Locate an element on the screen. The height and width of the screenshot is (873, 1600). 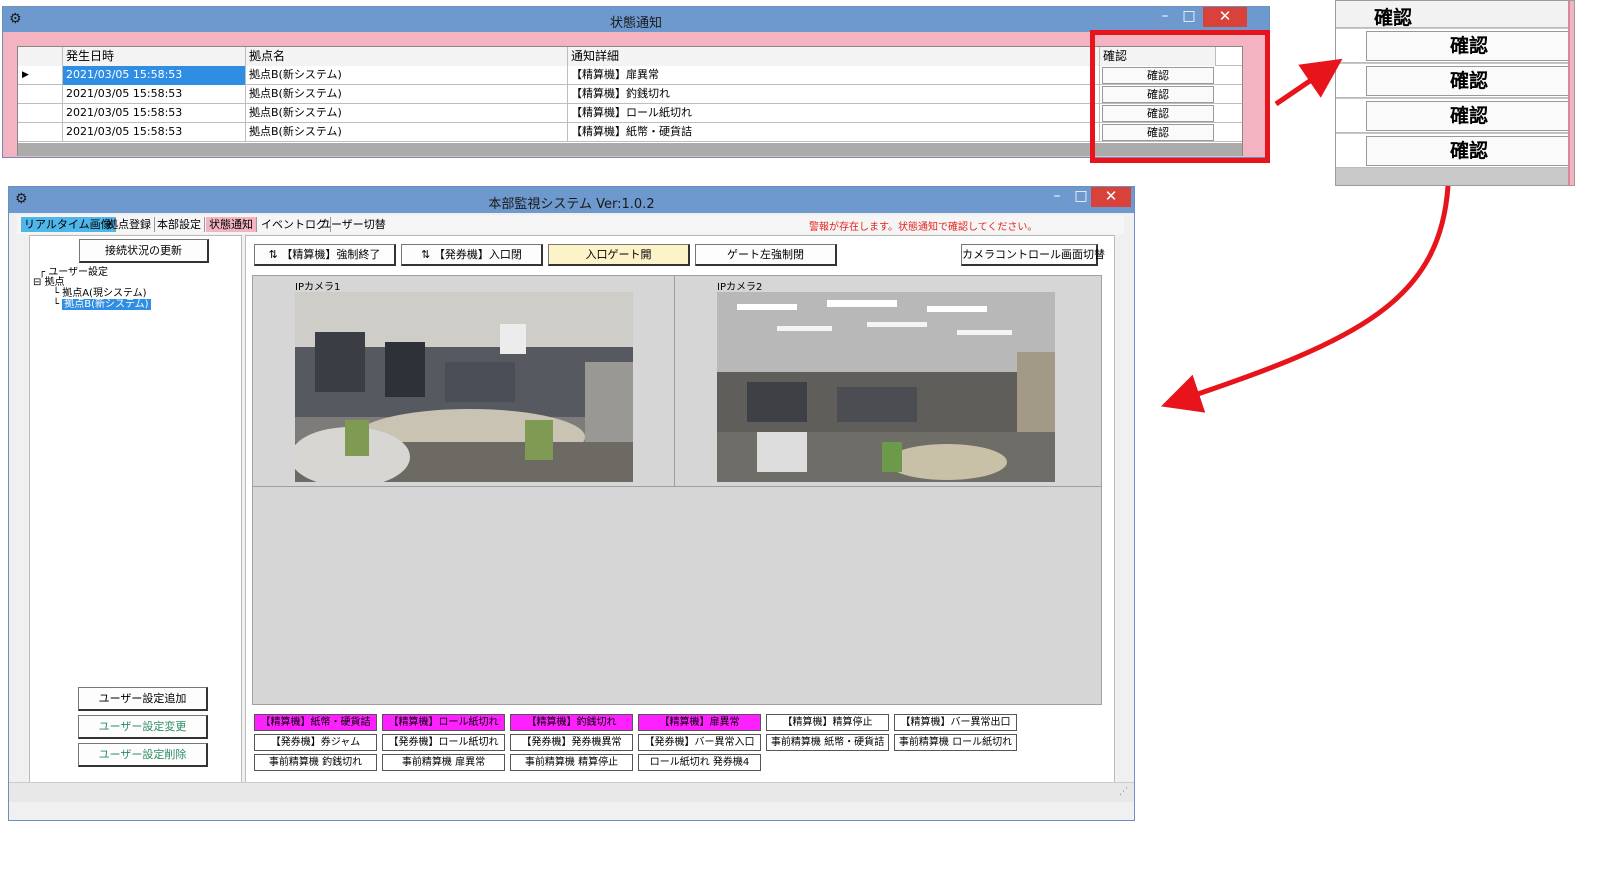
tree-item-sites: ⊟ 拠点 is located at coordinates (49, 282).